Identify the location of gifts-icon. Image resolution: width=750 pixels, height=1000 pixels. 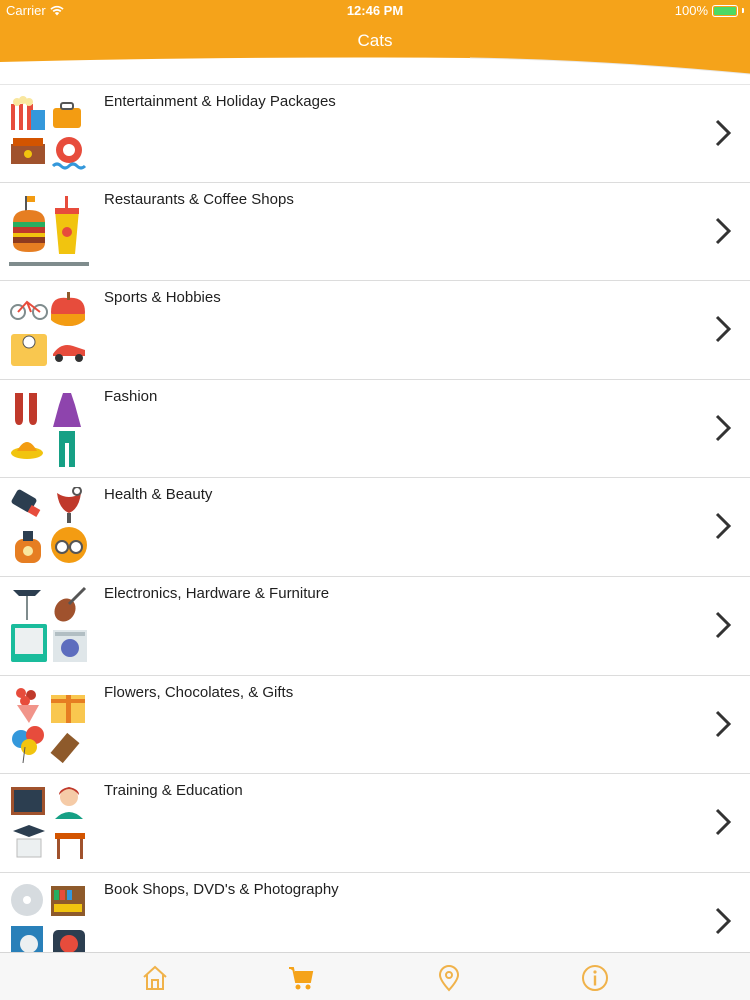
(48, 725).